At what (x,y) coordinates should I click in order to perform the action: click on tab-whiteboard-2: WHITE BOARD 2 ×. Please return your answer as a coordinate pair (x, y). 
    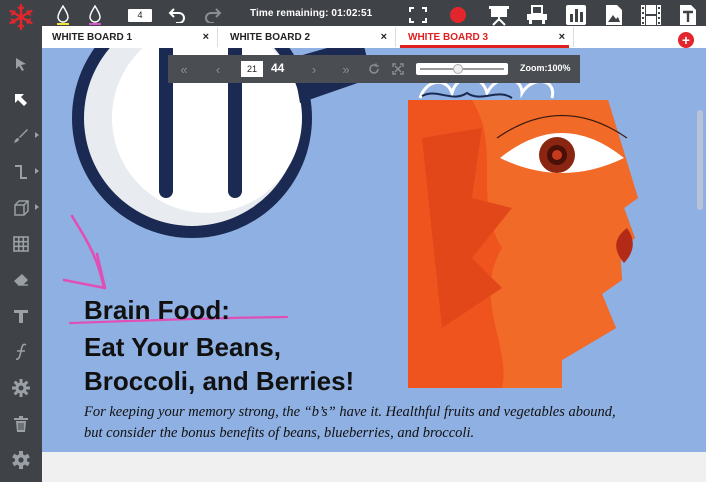
    Looking at the image, I should click on (308, 37).